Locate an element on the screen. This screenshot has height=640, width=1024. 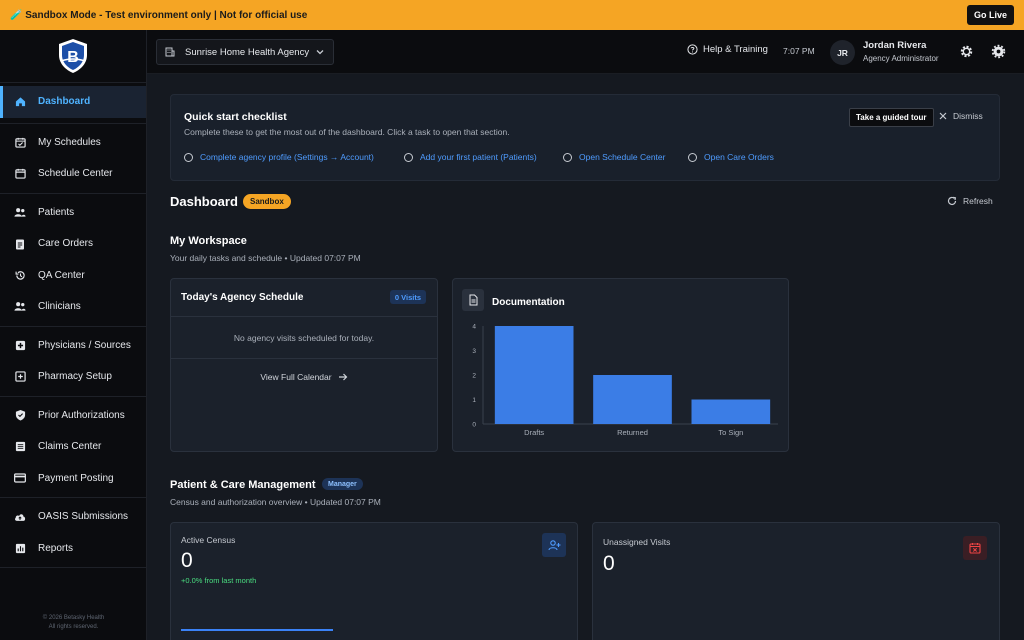
checklist-task-add-patient: Add your first patient (Patients) is located at coordinates (470, 157).